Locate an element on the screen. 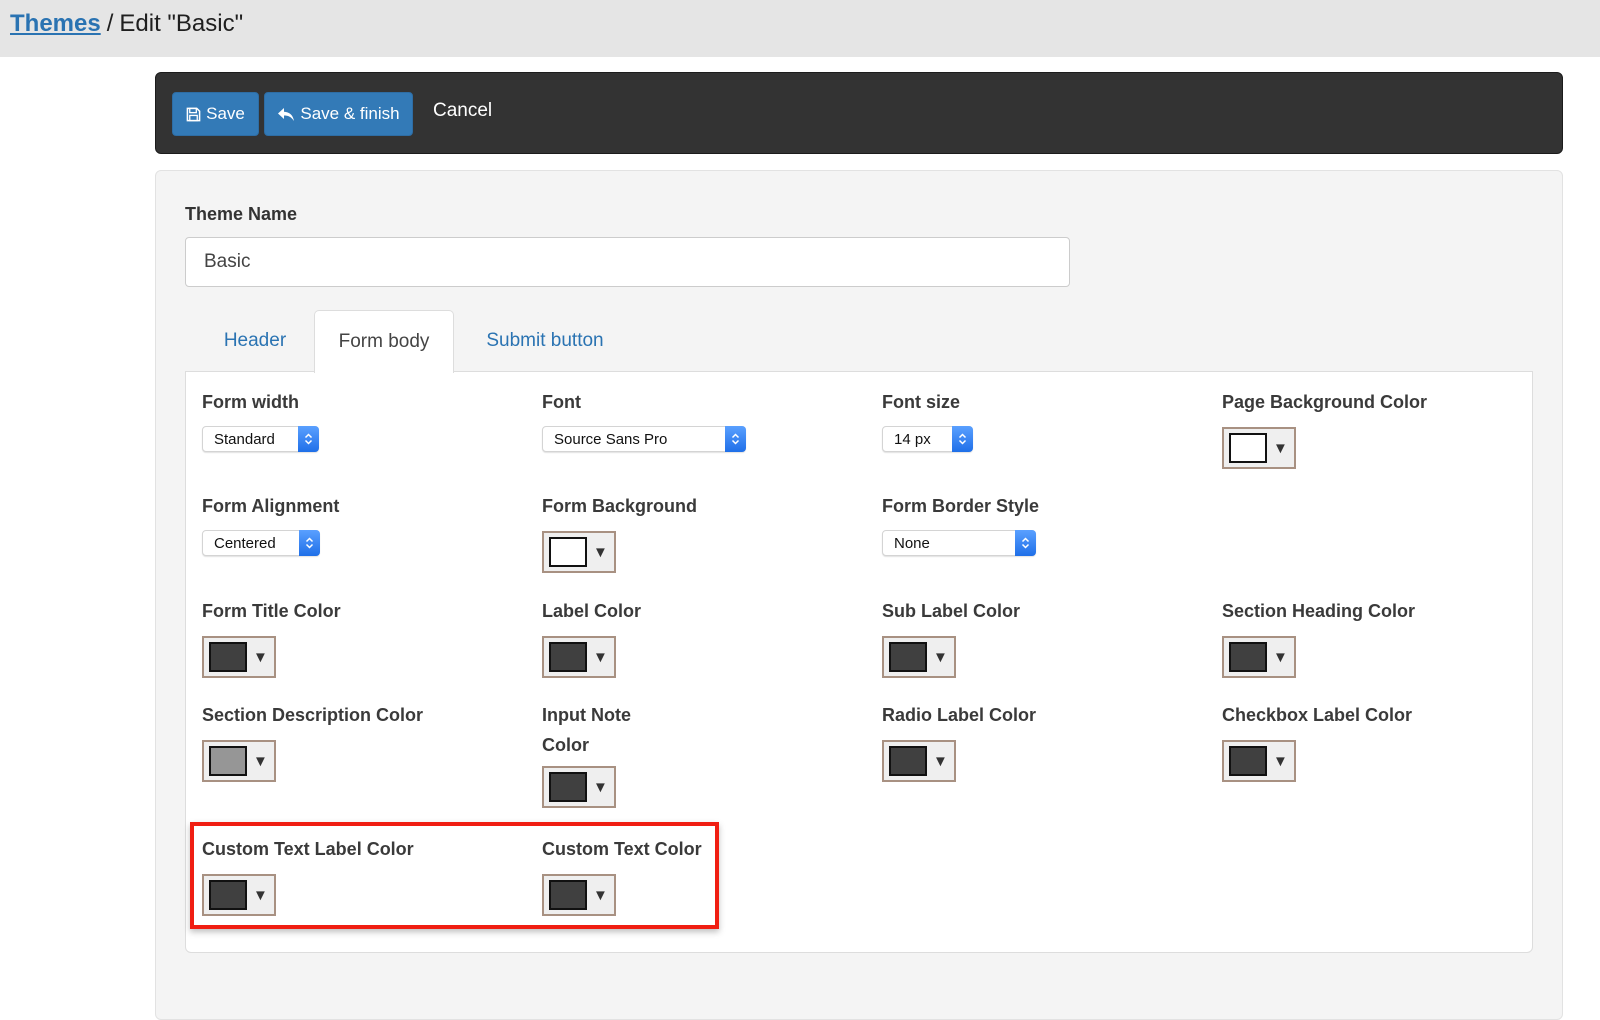  form-title-color-field: Form Title Color ▼ is located at coordinates (271, 637).